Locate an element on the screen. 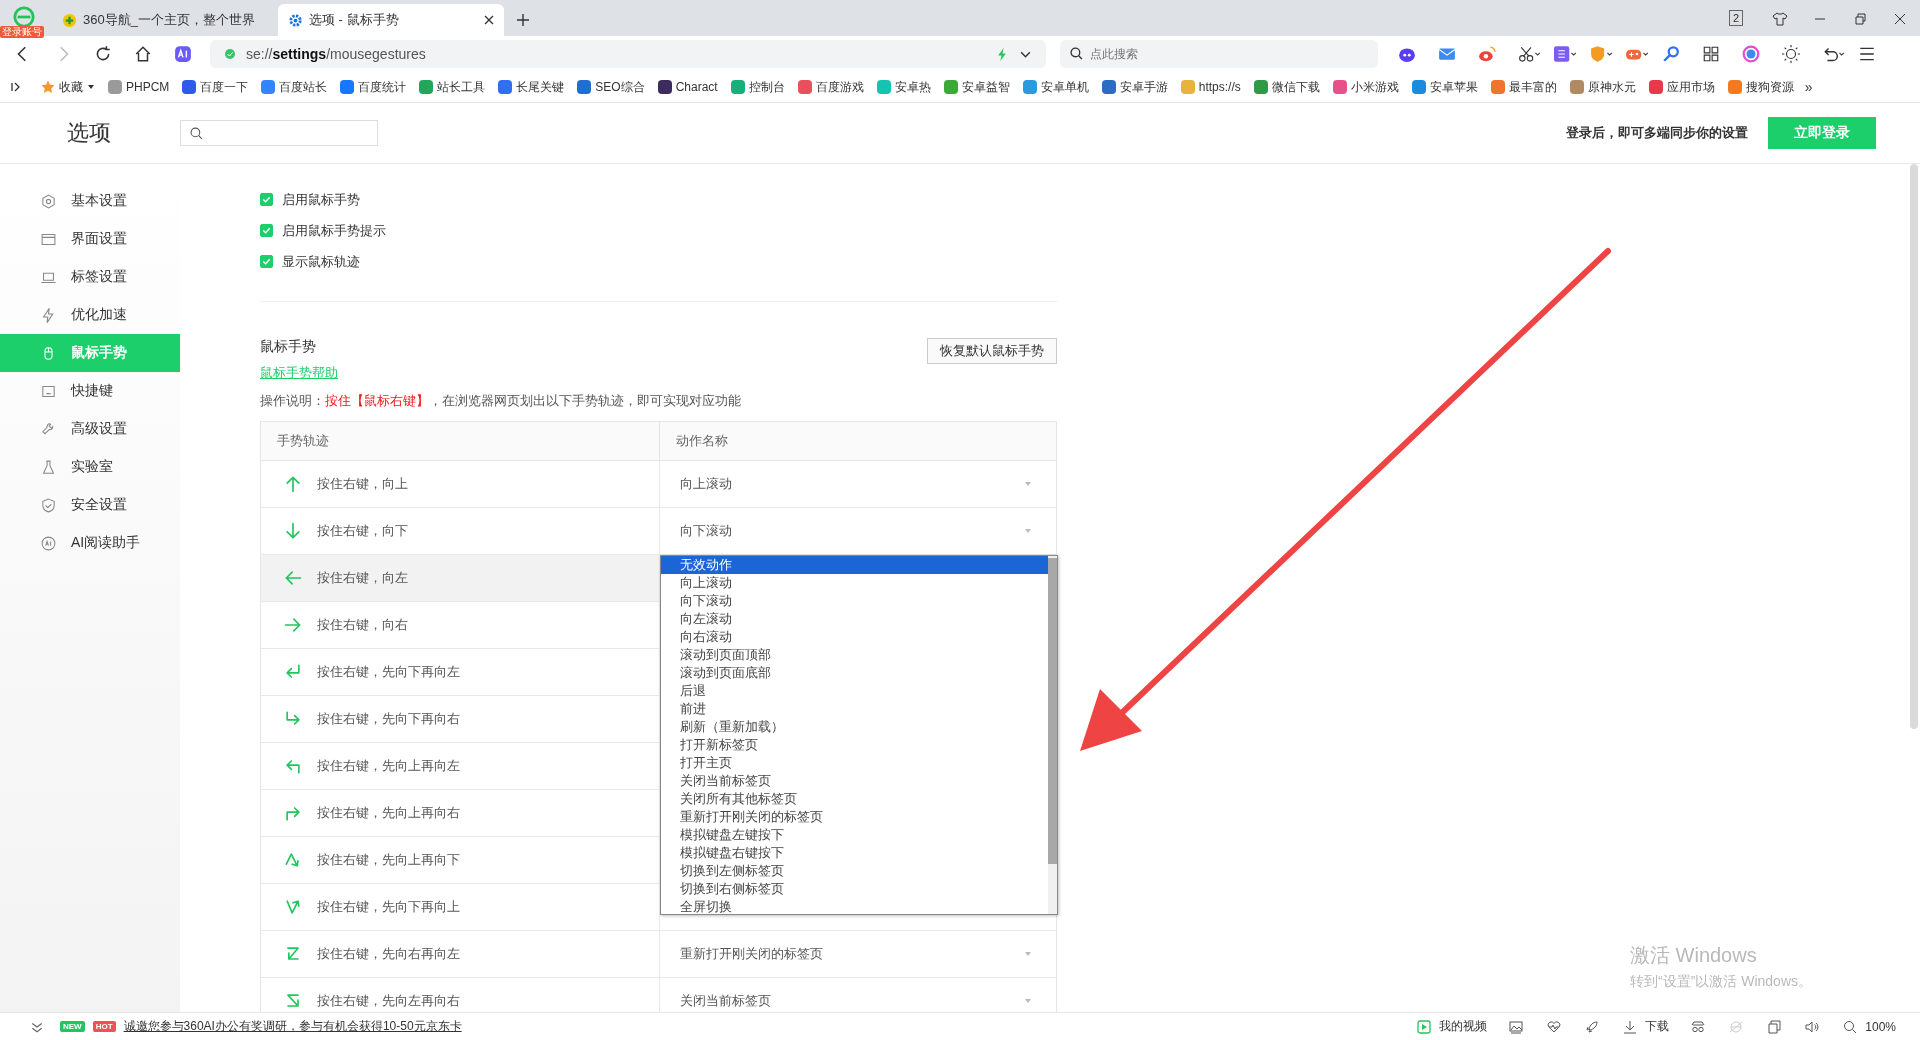 This screenshot has height=1040, width=1920. gesture-label: 按住右键，先向下再向上 is located at coordinates (388, 907).